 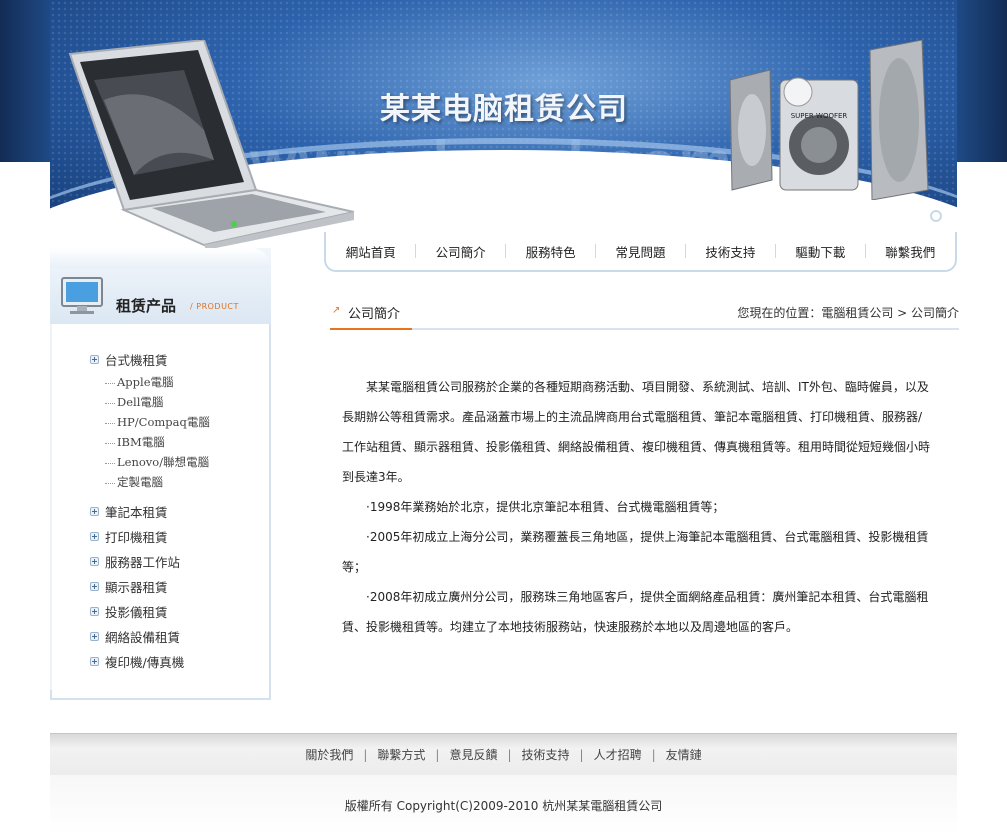 I want to click on category-projector: 投影儀租賃, so click(x=129, y=611).